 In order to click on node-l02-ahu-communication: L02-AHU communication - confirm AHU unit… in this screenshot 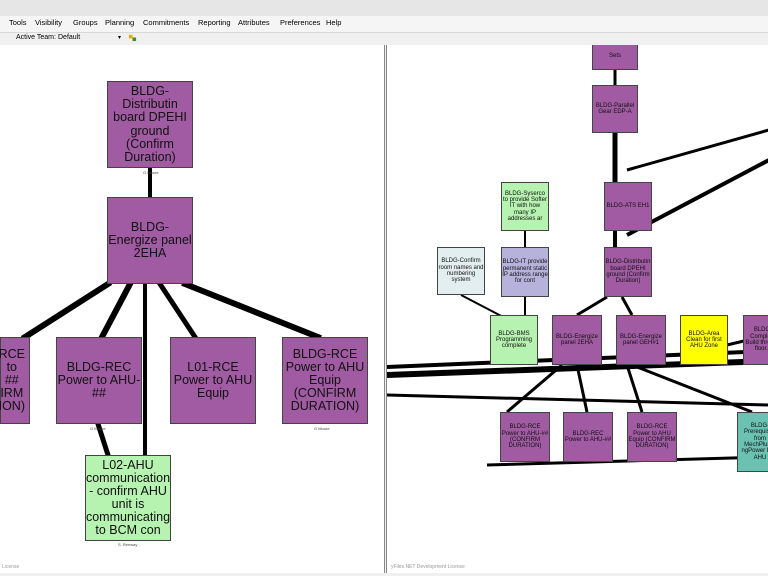, I will do `click(128, 498)`.